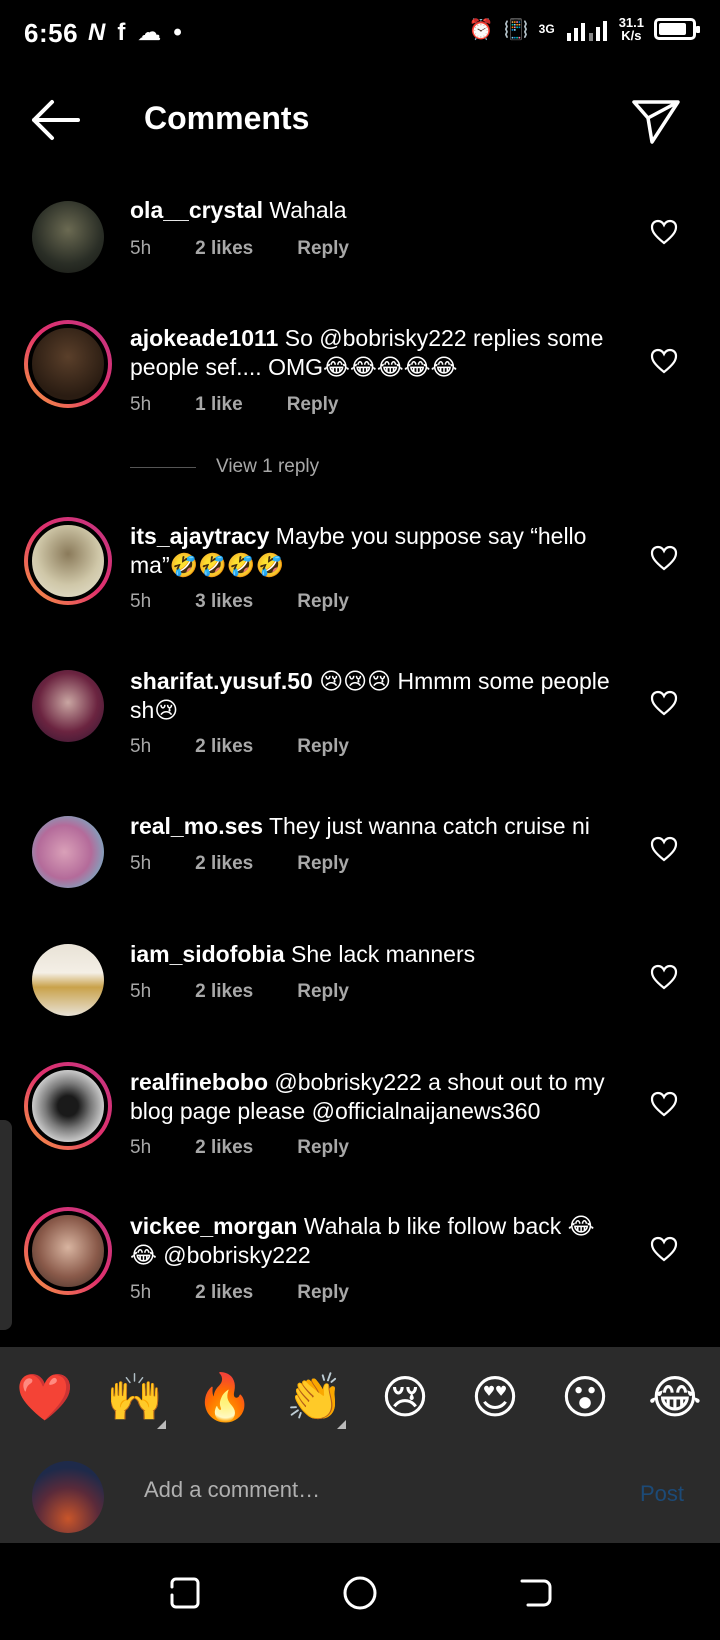 This screenshot has height=1640, width=720. I want to click on vibrate-icon: 📳, so click(516, 29).